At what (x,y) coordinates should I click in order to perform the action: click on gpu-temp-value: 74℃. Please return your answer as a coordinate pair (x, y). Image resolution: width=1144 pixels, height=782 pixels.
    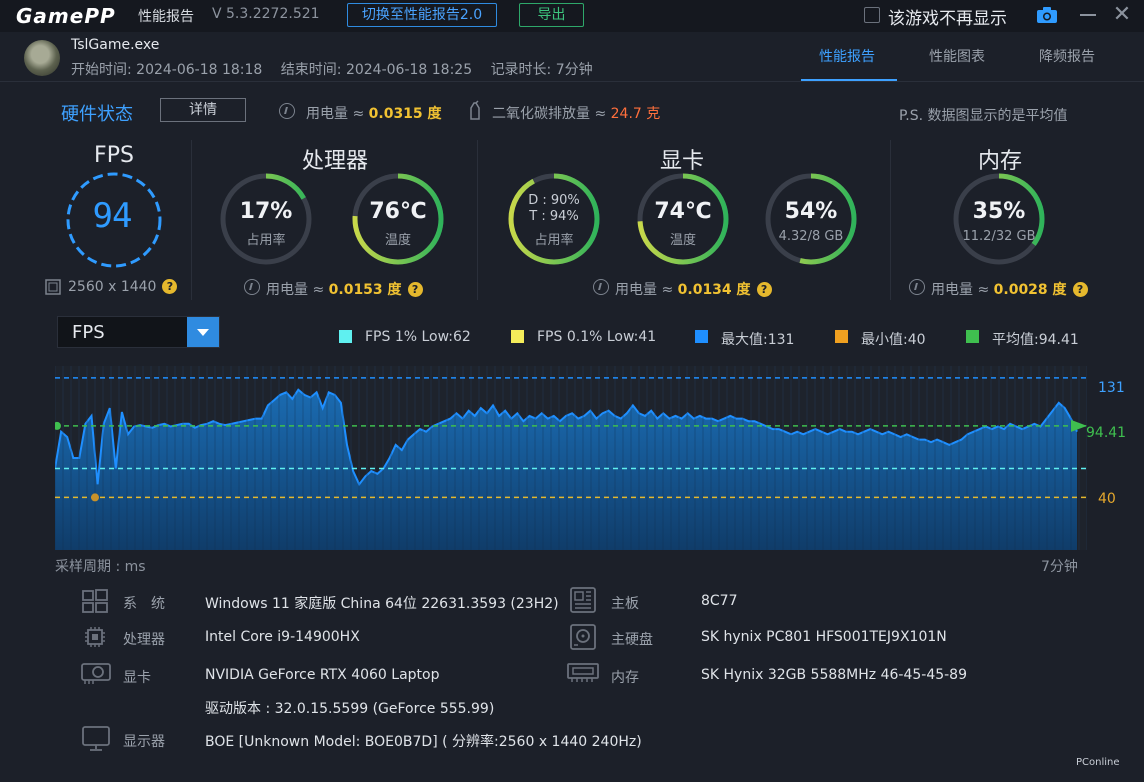
    Looking at the image, I should click on (683, 211).